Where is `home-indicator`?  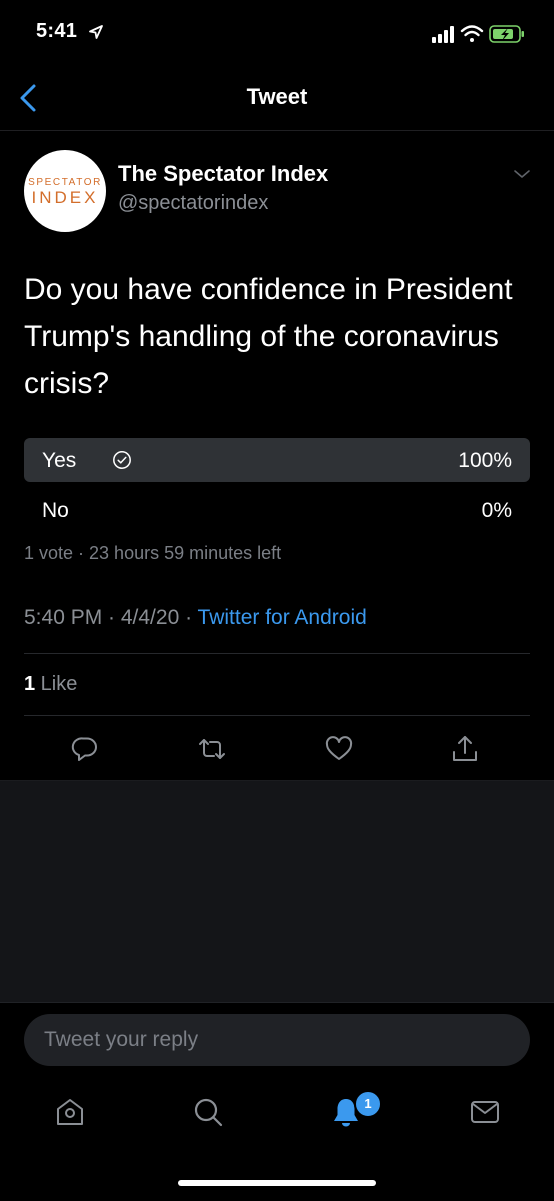
home-indicator is located at coordinates (277, 1183).